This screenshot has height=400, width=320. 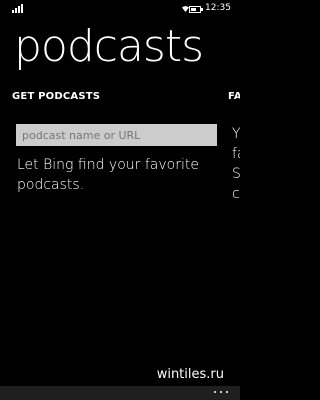 I want to click on podcast-search-input, so click(x=116, y=135).